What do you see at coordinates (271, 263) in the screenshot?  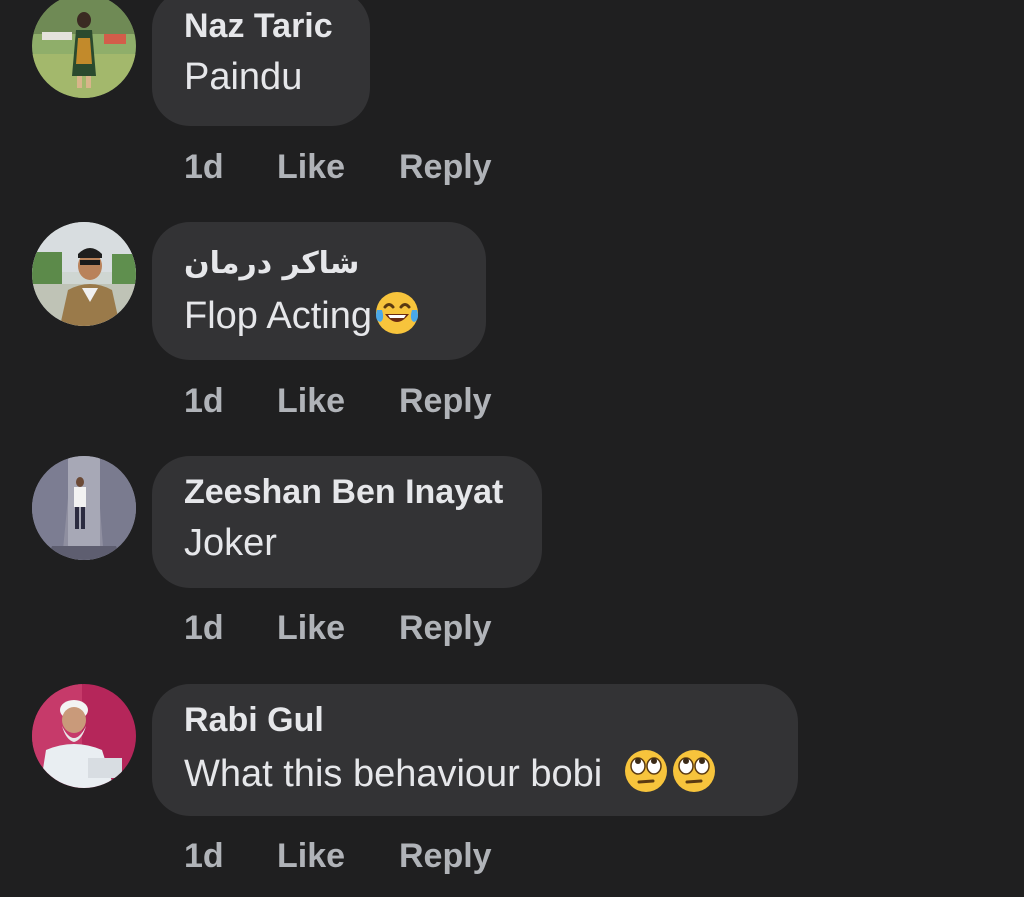 I see `comment-author-name: شاکر درمان` at bounding box center [271, 263].